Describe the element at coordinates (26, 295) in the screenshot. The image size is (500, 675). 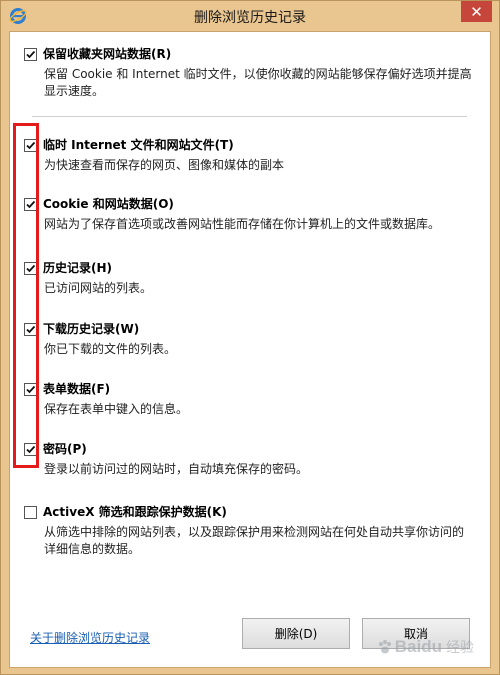
I see `annotation-highlight-box` at that location.